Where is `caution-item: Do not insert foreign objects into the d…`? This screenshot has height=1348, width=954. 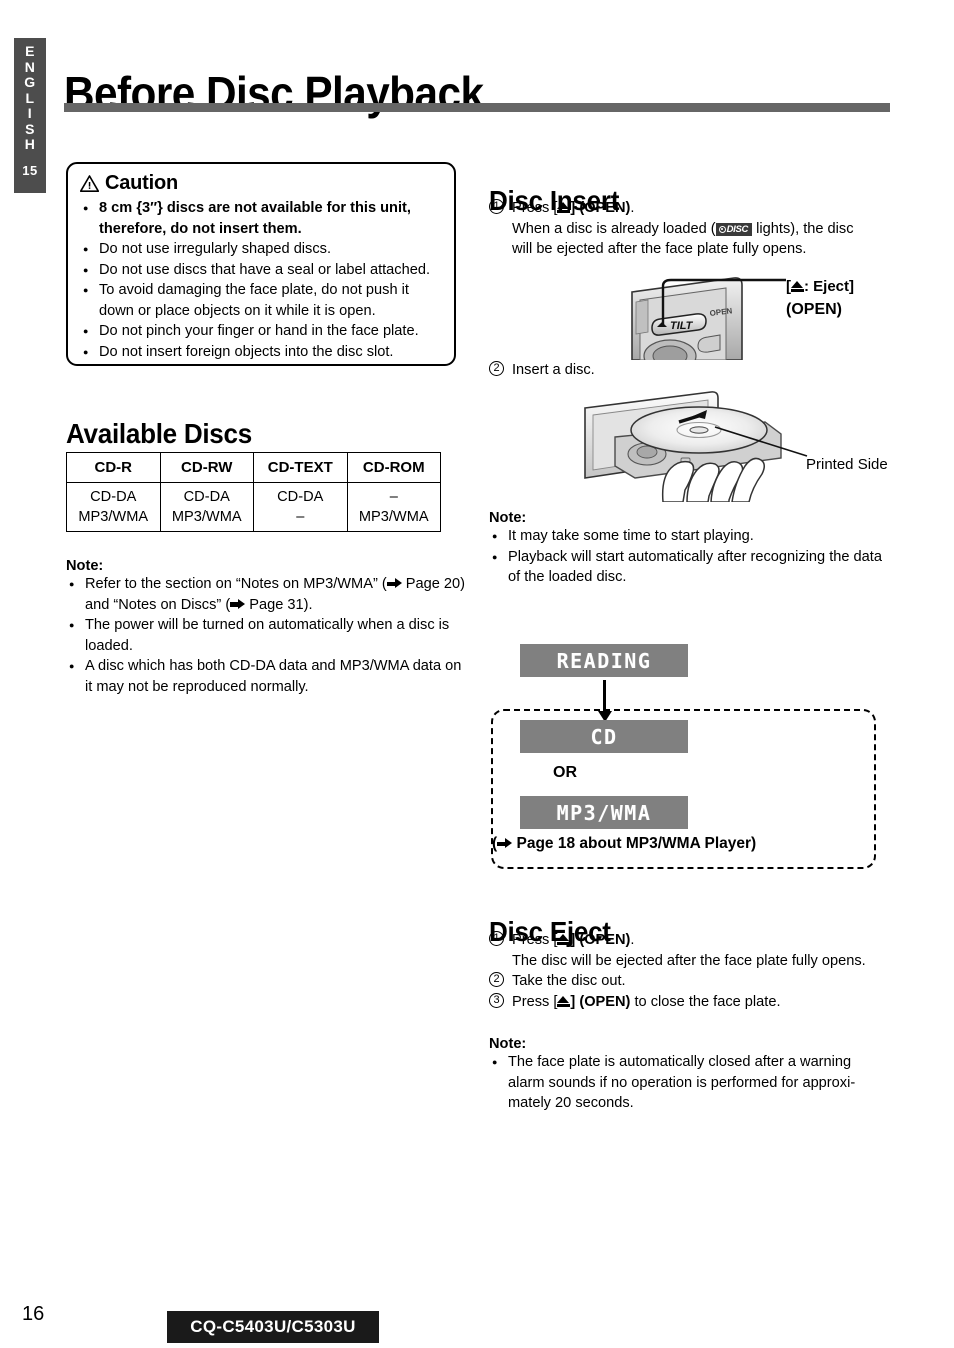
caution-item: Do not insert foreign objects into the d… is located at coordinates (261, 351).